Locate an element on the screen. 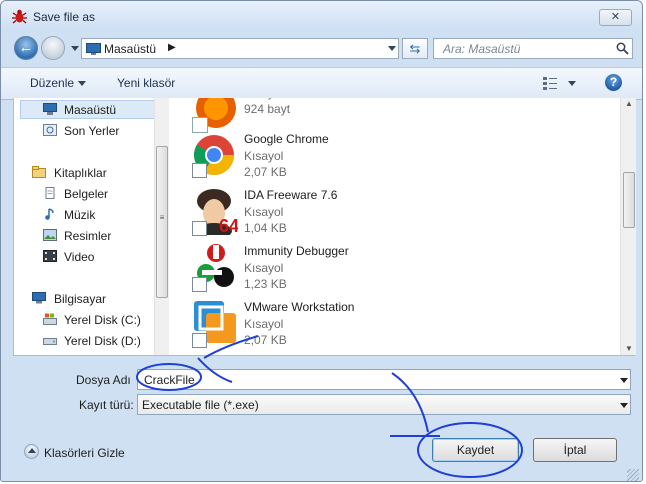  search-icon is located at coordinates (622, 48).